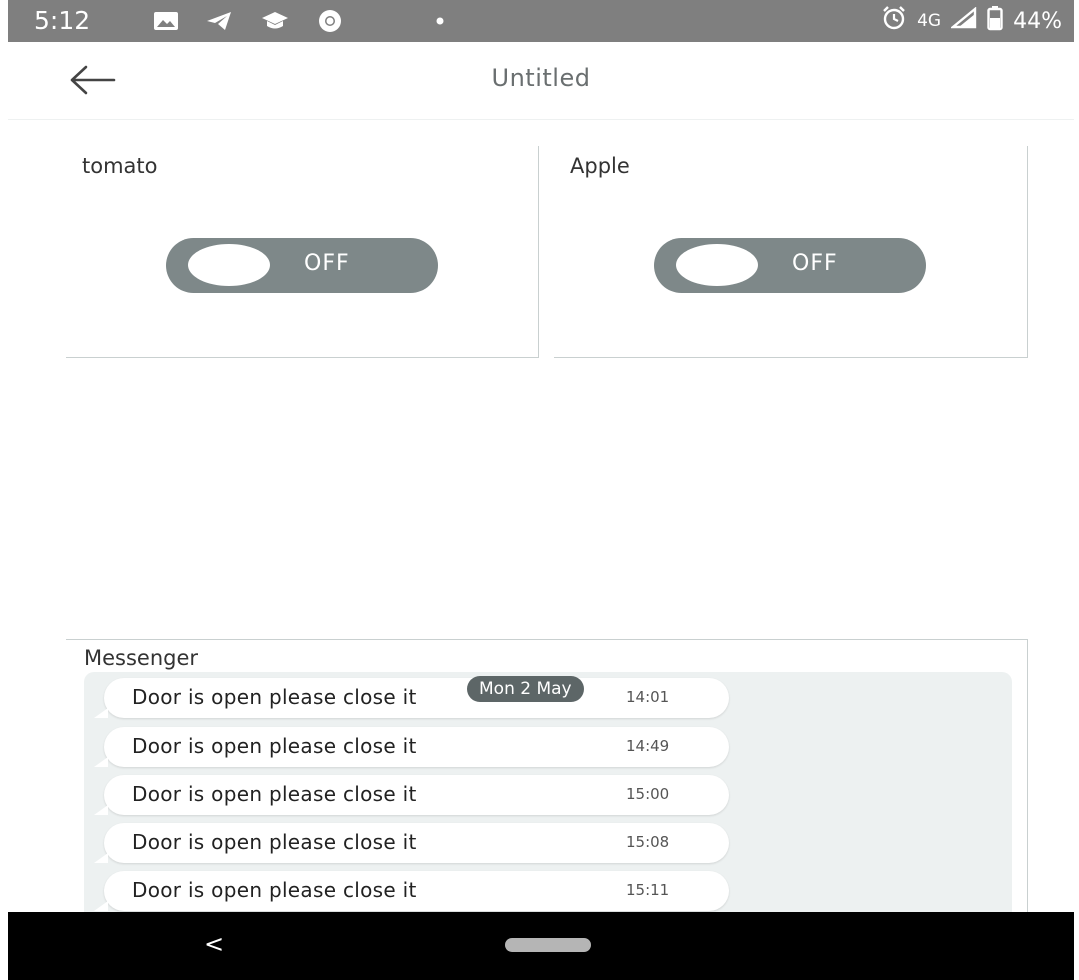 This screenshot has width=1079, height=980. What do you see at coordinates (600, 166) in the screenshot?
I see `switch-label: Apple` at bounding box center [600, 166].